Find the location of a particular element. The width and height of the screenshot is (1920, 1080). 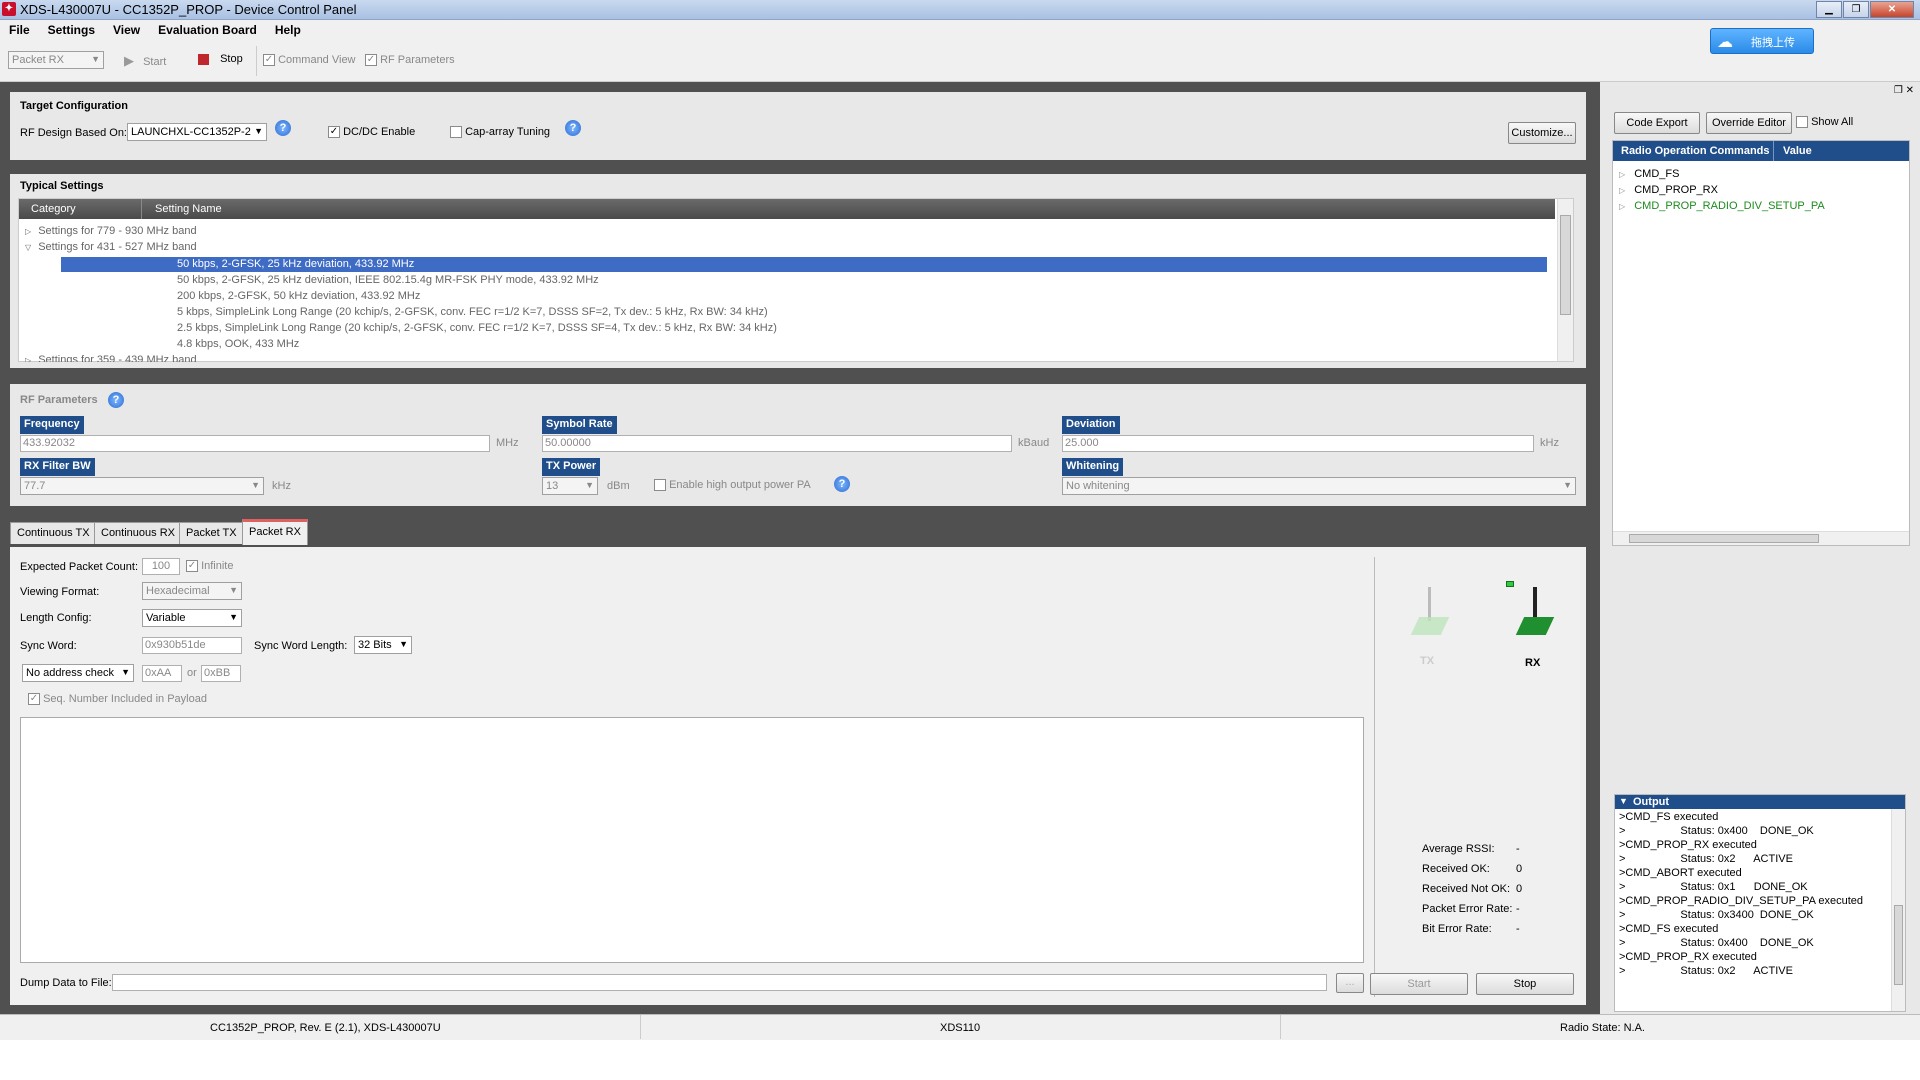

upload-button: ☁ 拖拽上传 is located at coordinates (1762, 41).